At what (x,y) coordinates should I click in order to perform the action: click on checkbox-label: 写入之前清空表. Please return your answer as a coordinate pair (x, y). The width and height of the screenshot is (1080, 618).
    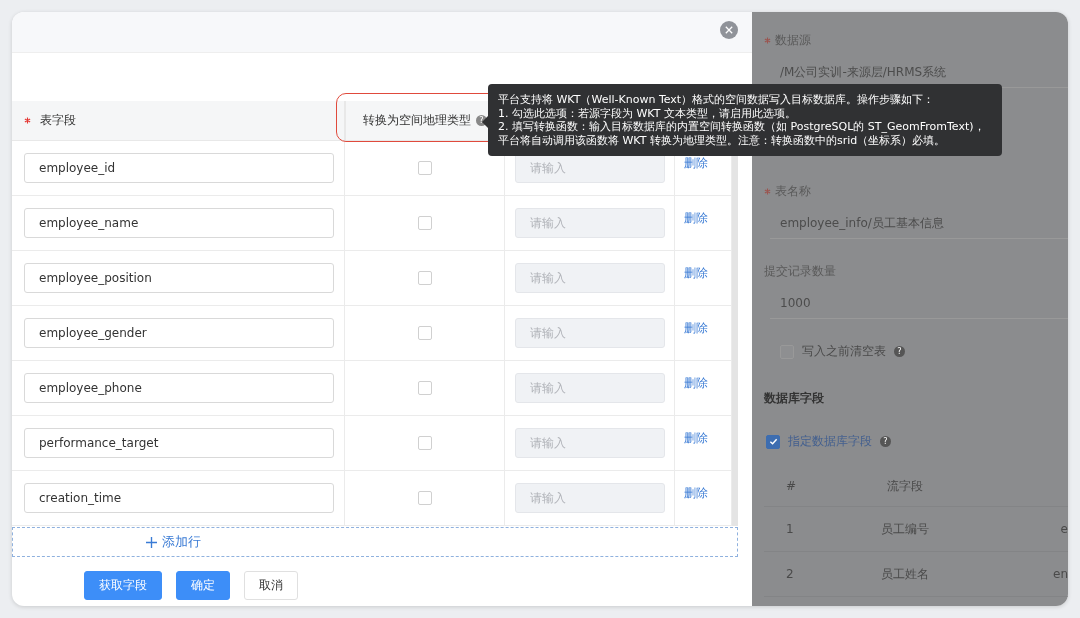
    Looking at the image, I should click on (844, 351).